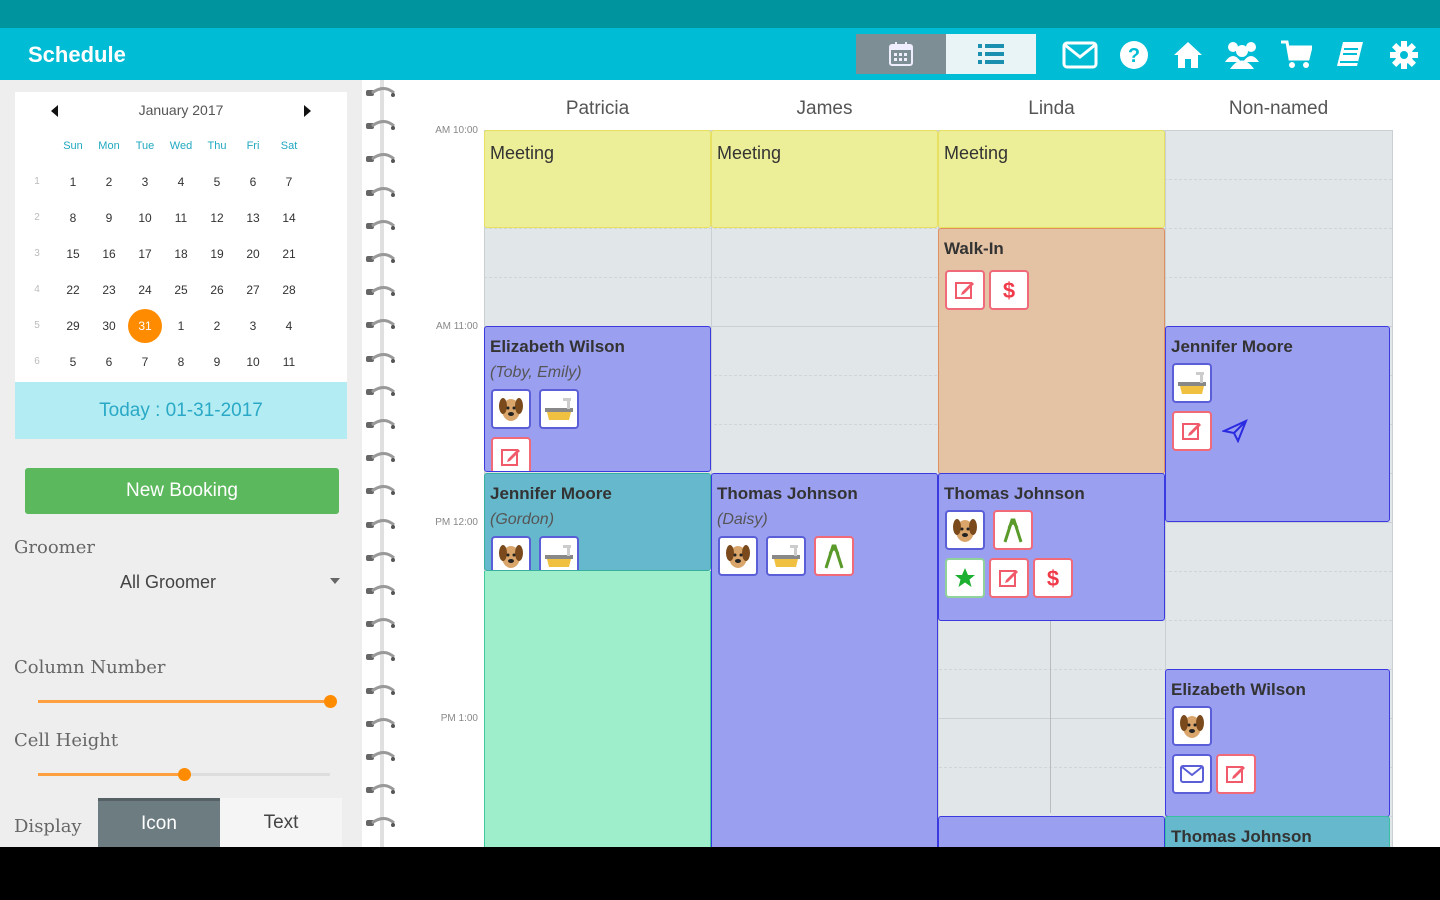 This screenshot has height=900, width=1440. Describe the element at coordinates (1051, 110) in the screenshot. I see `column-header-linda: Linda` at that location.